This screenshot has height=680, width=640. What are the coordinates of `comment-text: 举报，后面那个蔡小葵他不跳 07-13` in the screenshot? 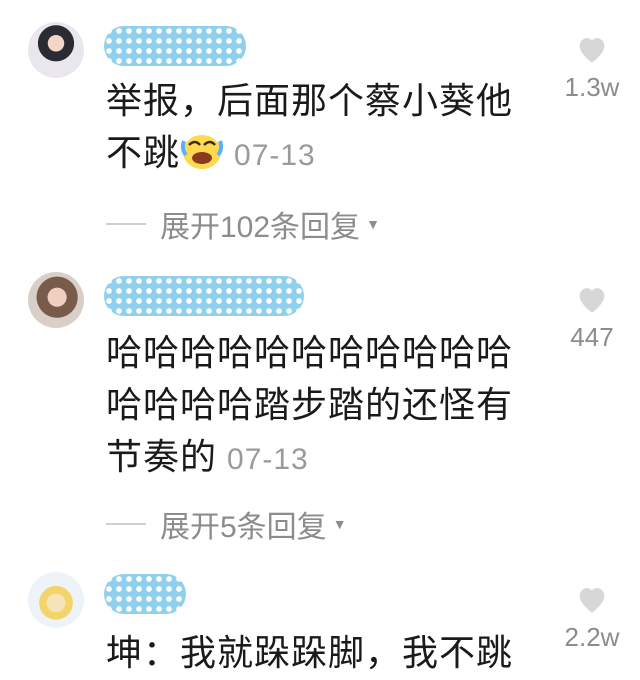 It's located at (326, 129).